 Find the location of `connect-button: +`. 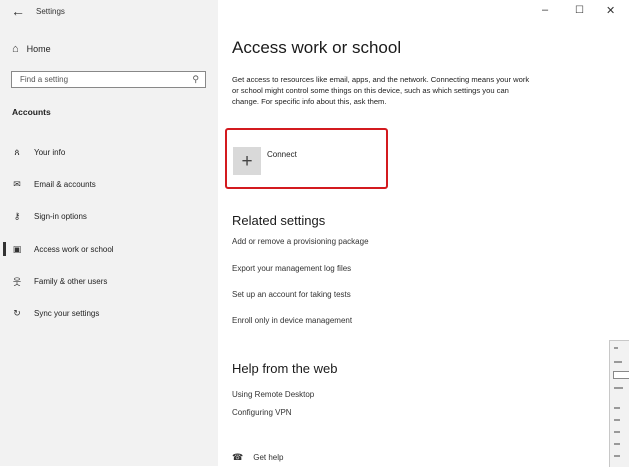

connect-button: + is located at coordinates (247, 161).